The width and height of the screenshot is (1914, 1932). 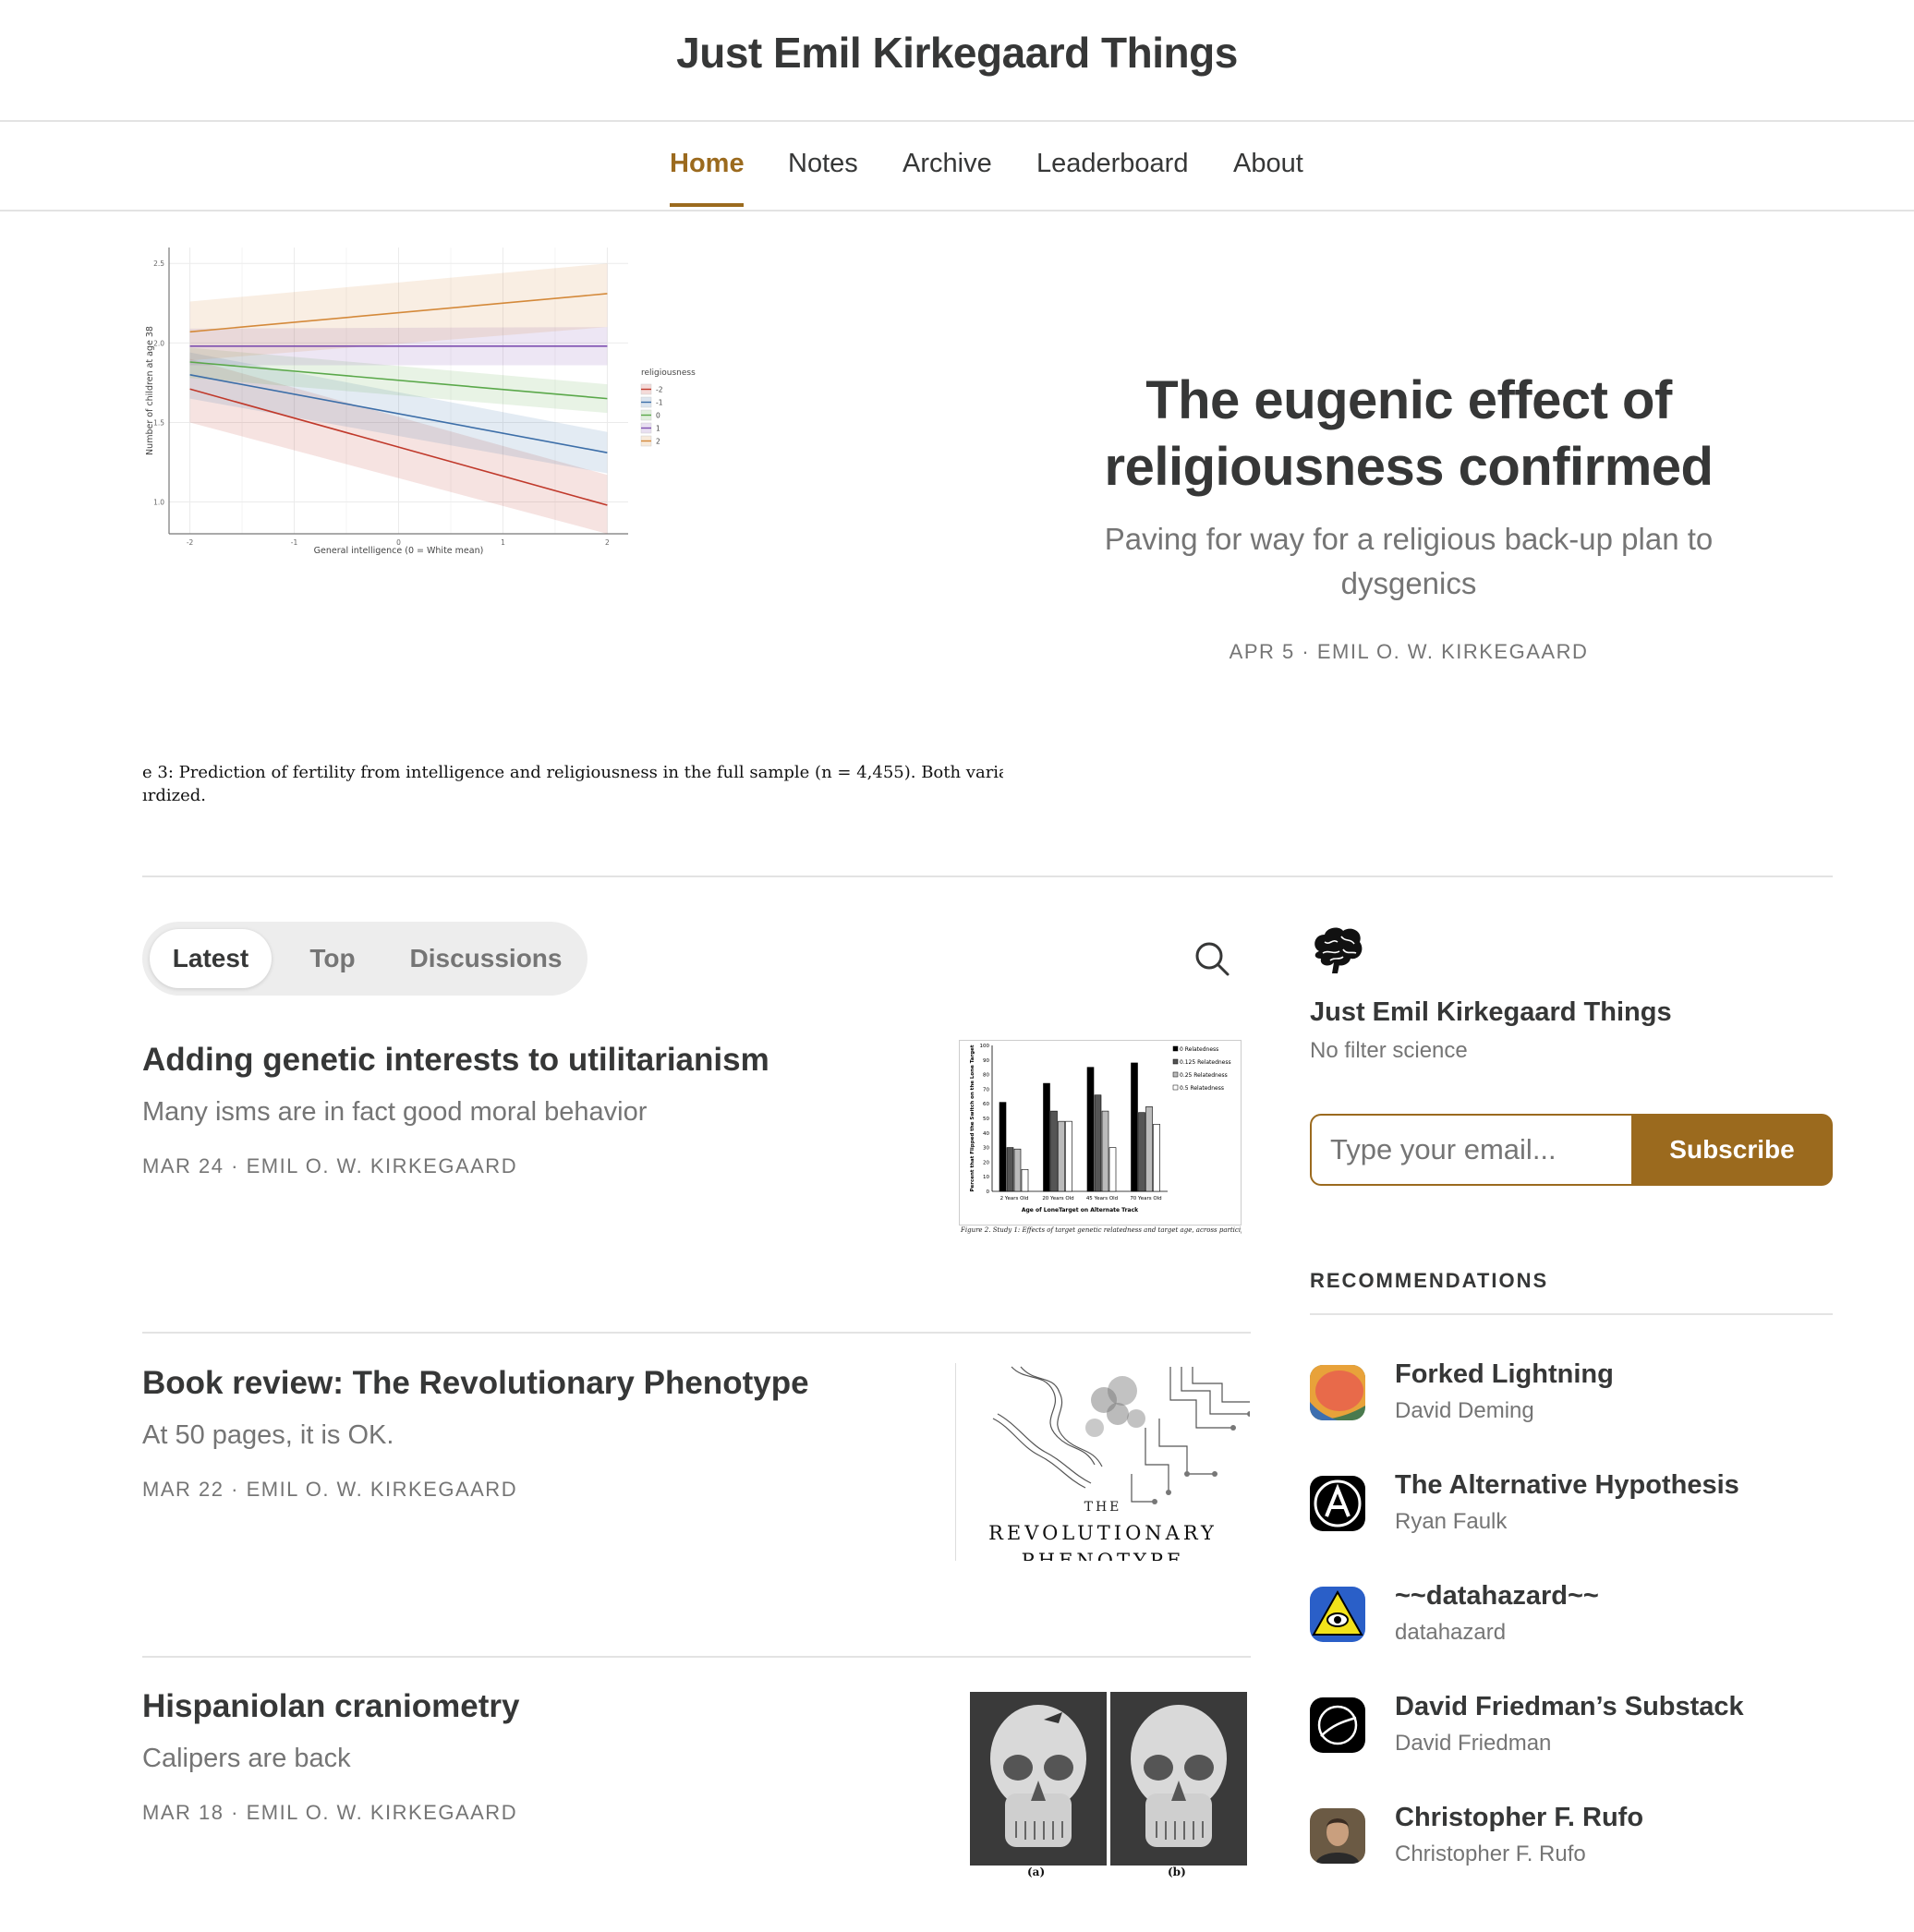 I want to click on hero-title-line-2: religiousness confirmed, so click(x=1409, y=467).